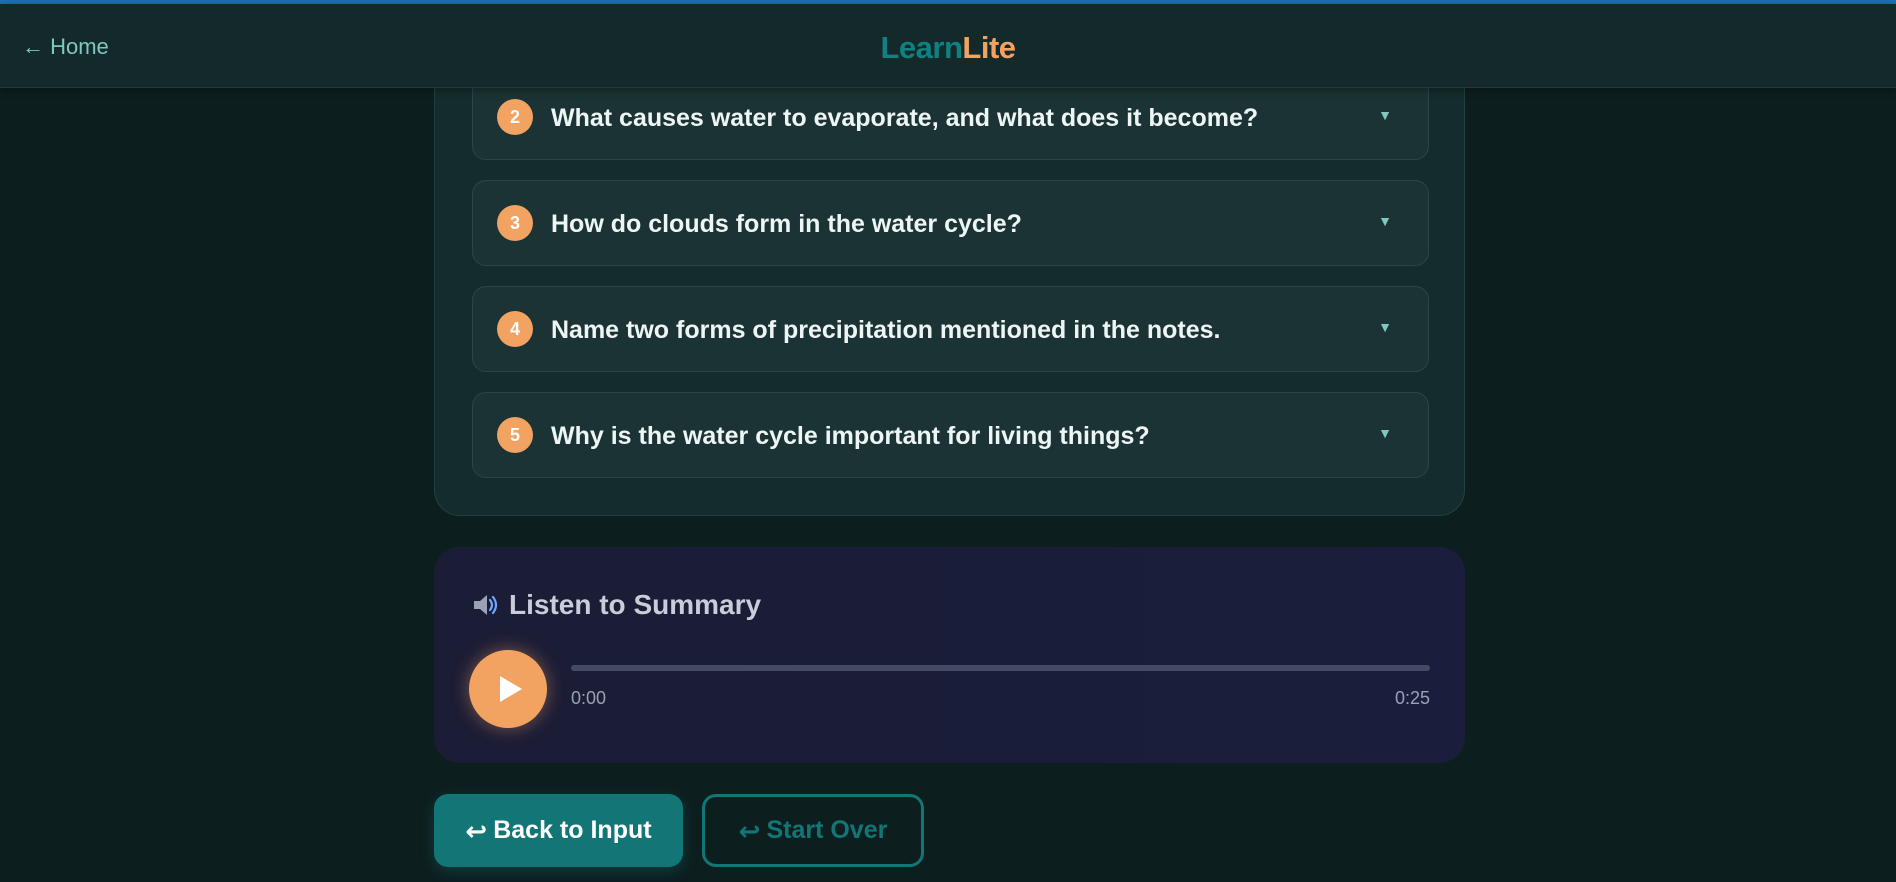 The width and height of the screenshot is (1896, 882). I want to click on header: ← Home LearnLite, so click(948, 46).